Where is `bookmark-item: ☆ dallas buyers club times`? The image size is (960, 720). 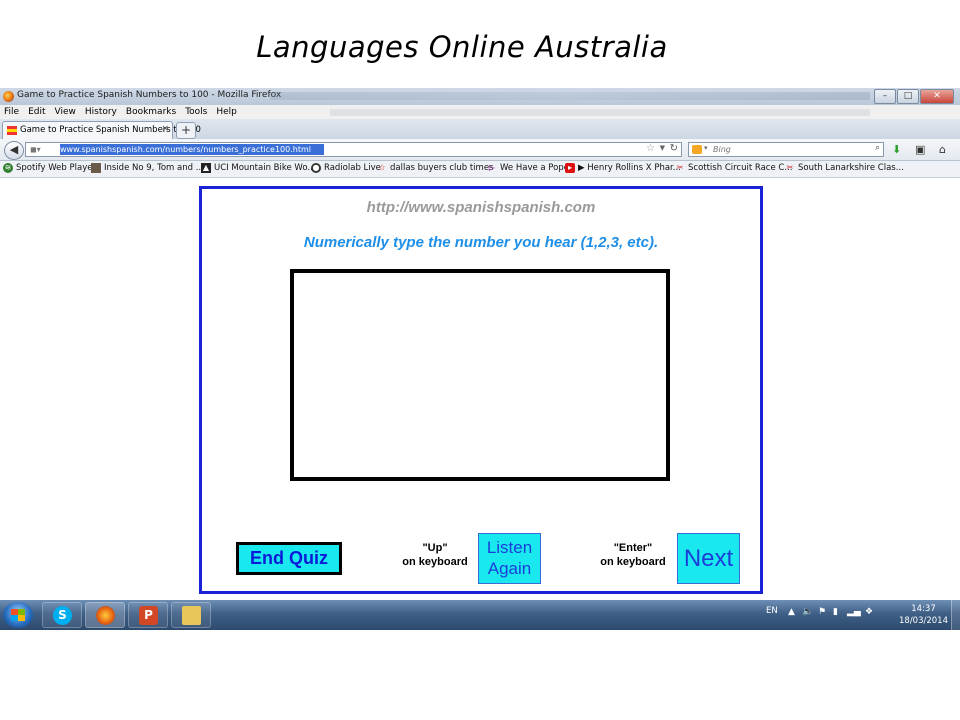 bookmark-item: ☆ dallas buyers club times is located at coordinates (435, 168).